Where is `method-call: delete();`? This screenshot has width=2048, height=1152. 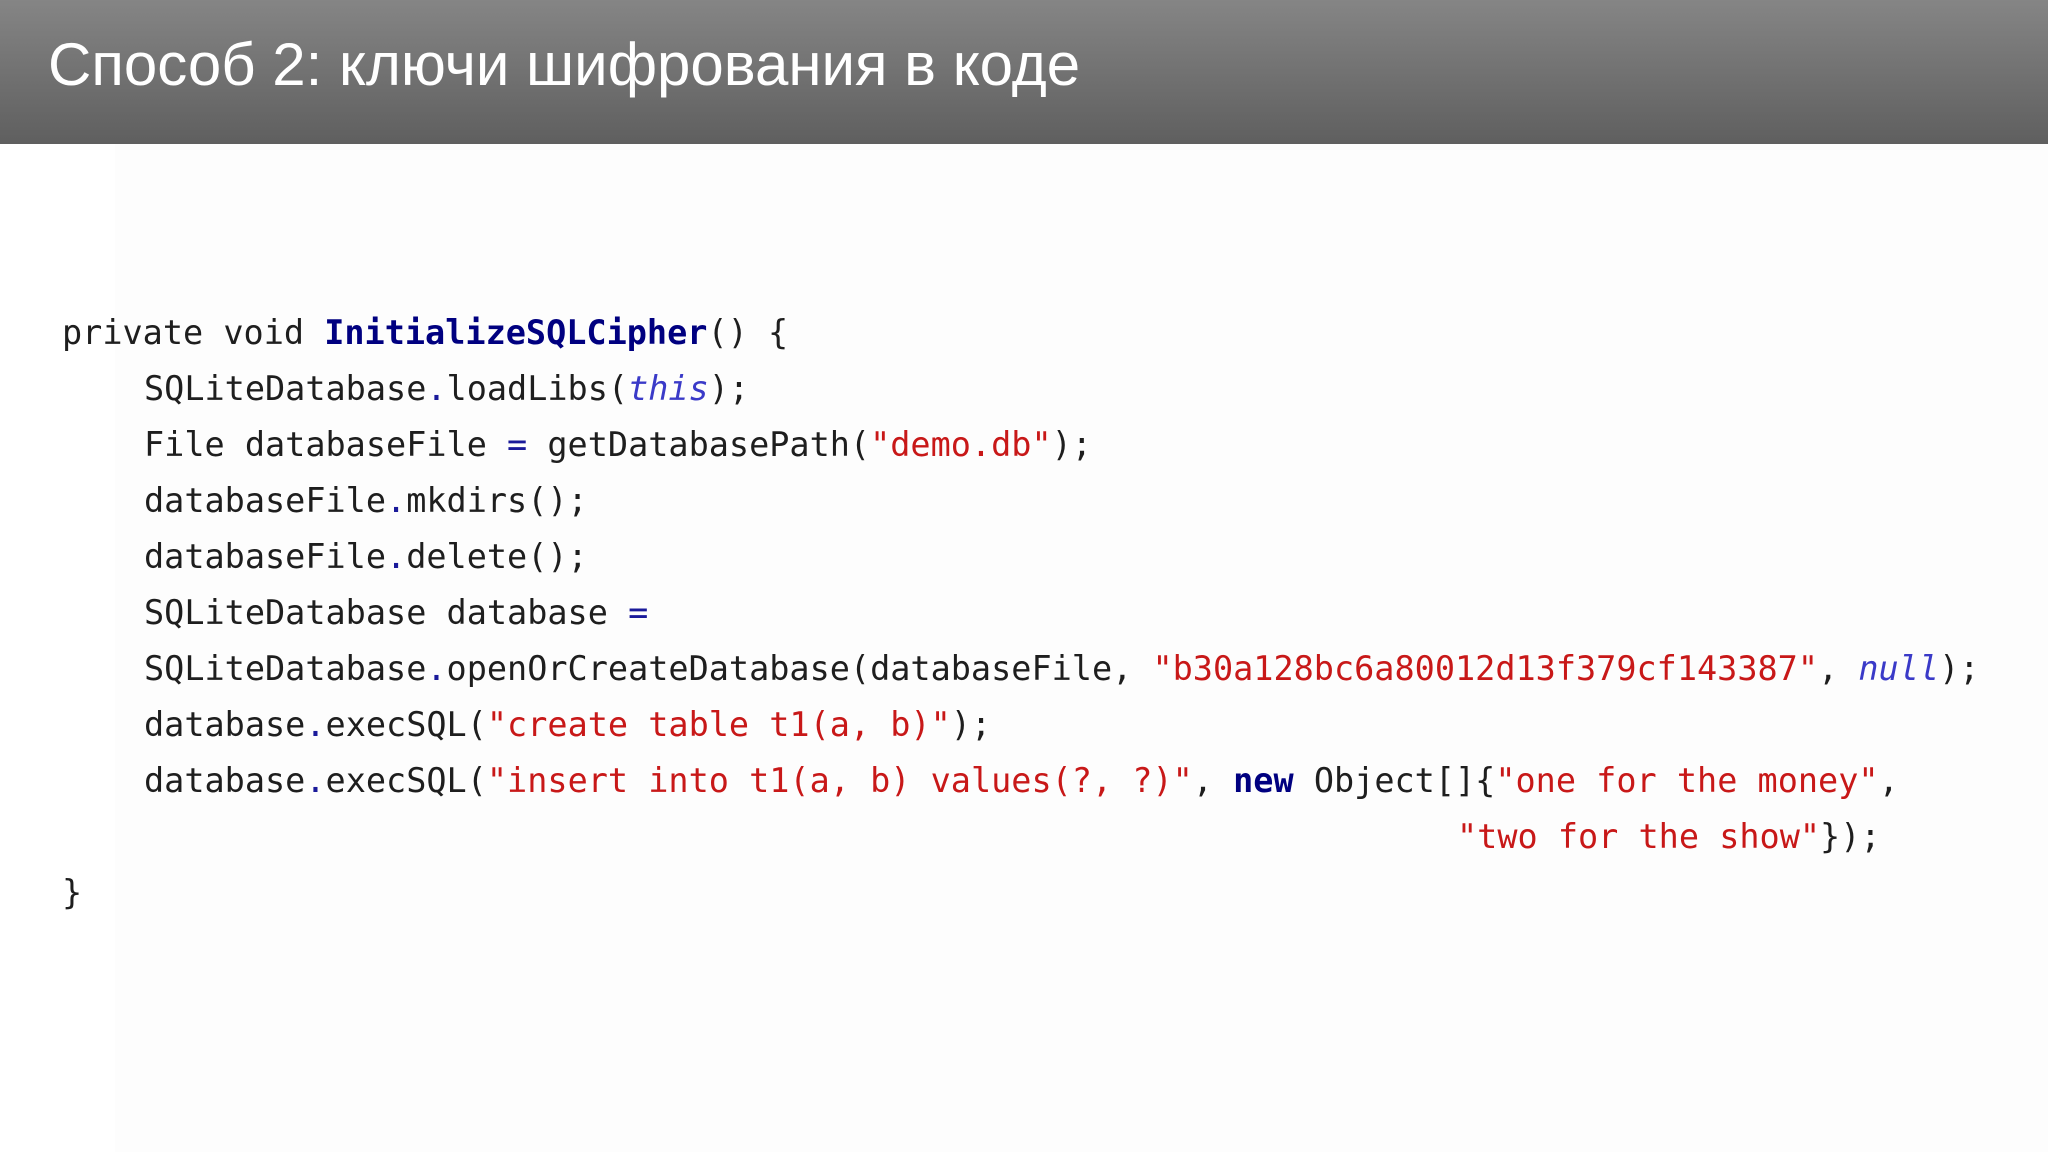
method-call: delete(); is located at coordinates (497, 556).